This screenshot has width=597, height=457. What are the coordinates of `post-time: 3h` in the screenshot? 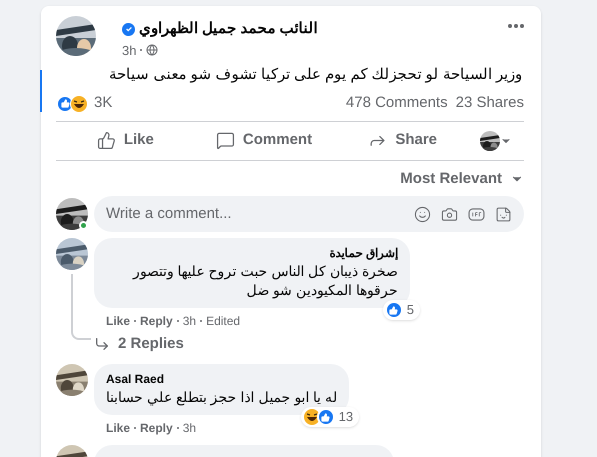 It's located at (129, 50).